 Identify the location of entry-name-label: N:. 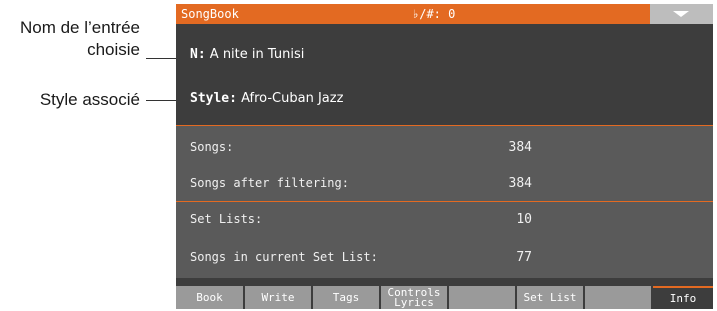
(198, 54).